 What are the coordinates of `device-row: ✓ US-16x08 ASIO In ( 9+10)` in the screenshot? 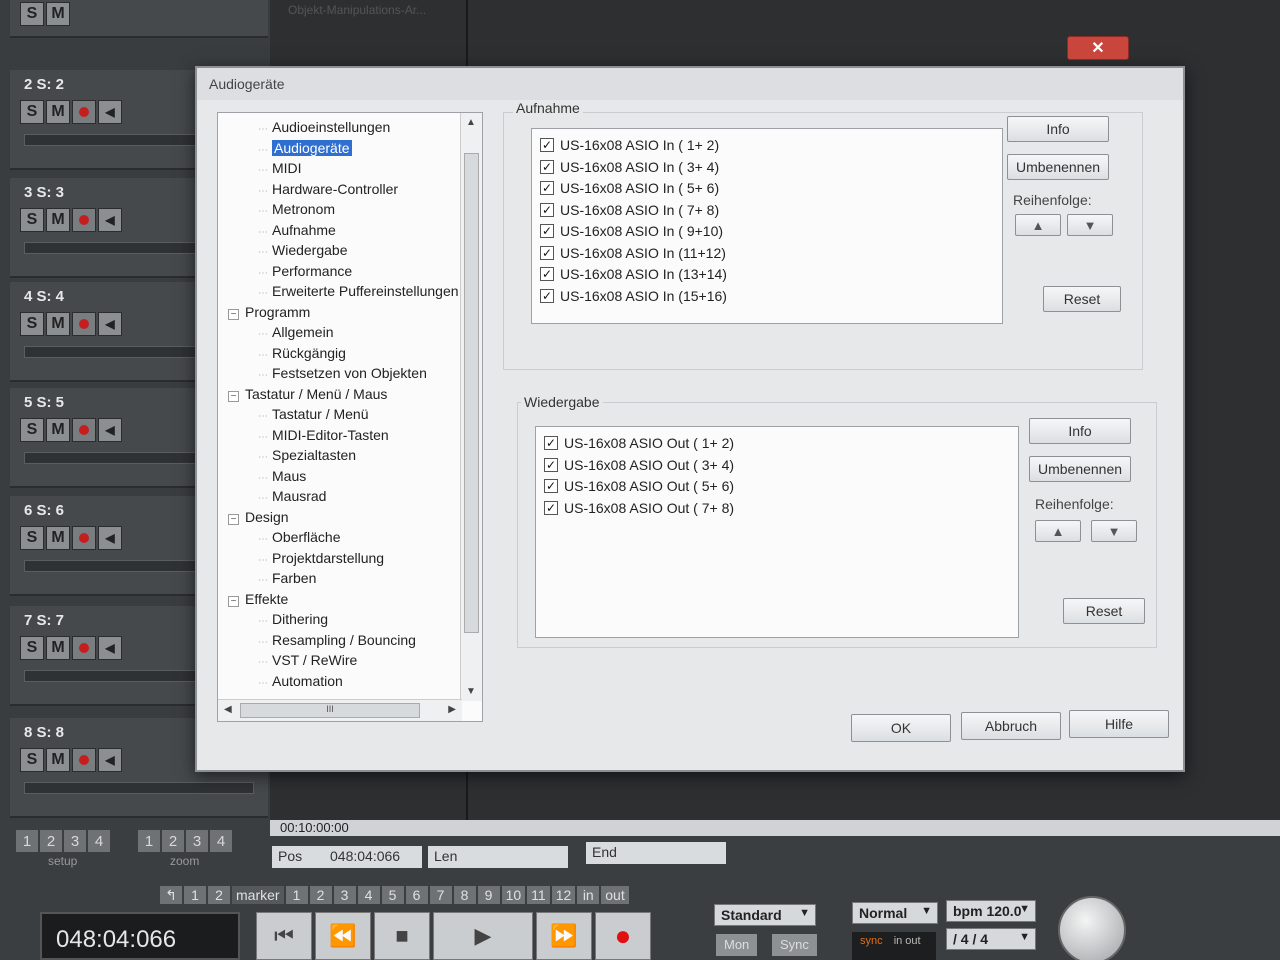 It's located at (631, 231).